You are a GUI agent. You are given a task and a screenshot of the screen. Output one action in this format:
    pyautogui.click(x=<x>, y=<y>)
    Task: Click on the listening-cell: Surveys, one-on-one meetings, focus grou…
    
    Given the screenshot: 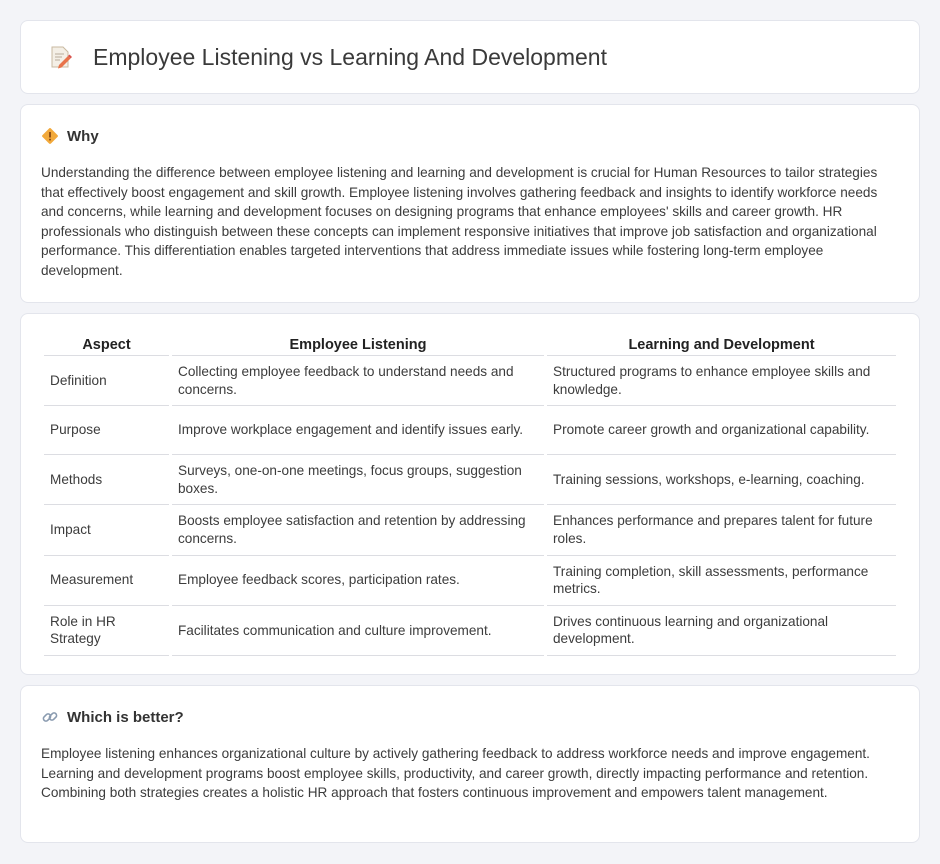 What is the action you would take?
    pyautogui.click(x=358, y=480)
    